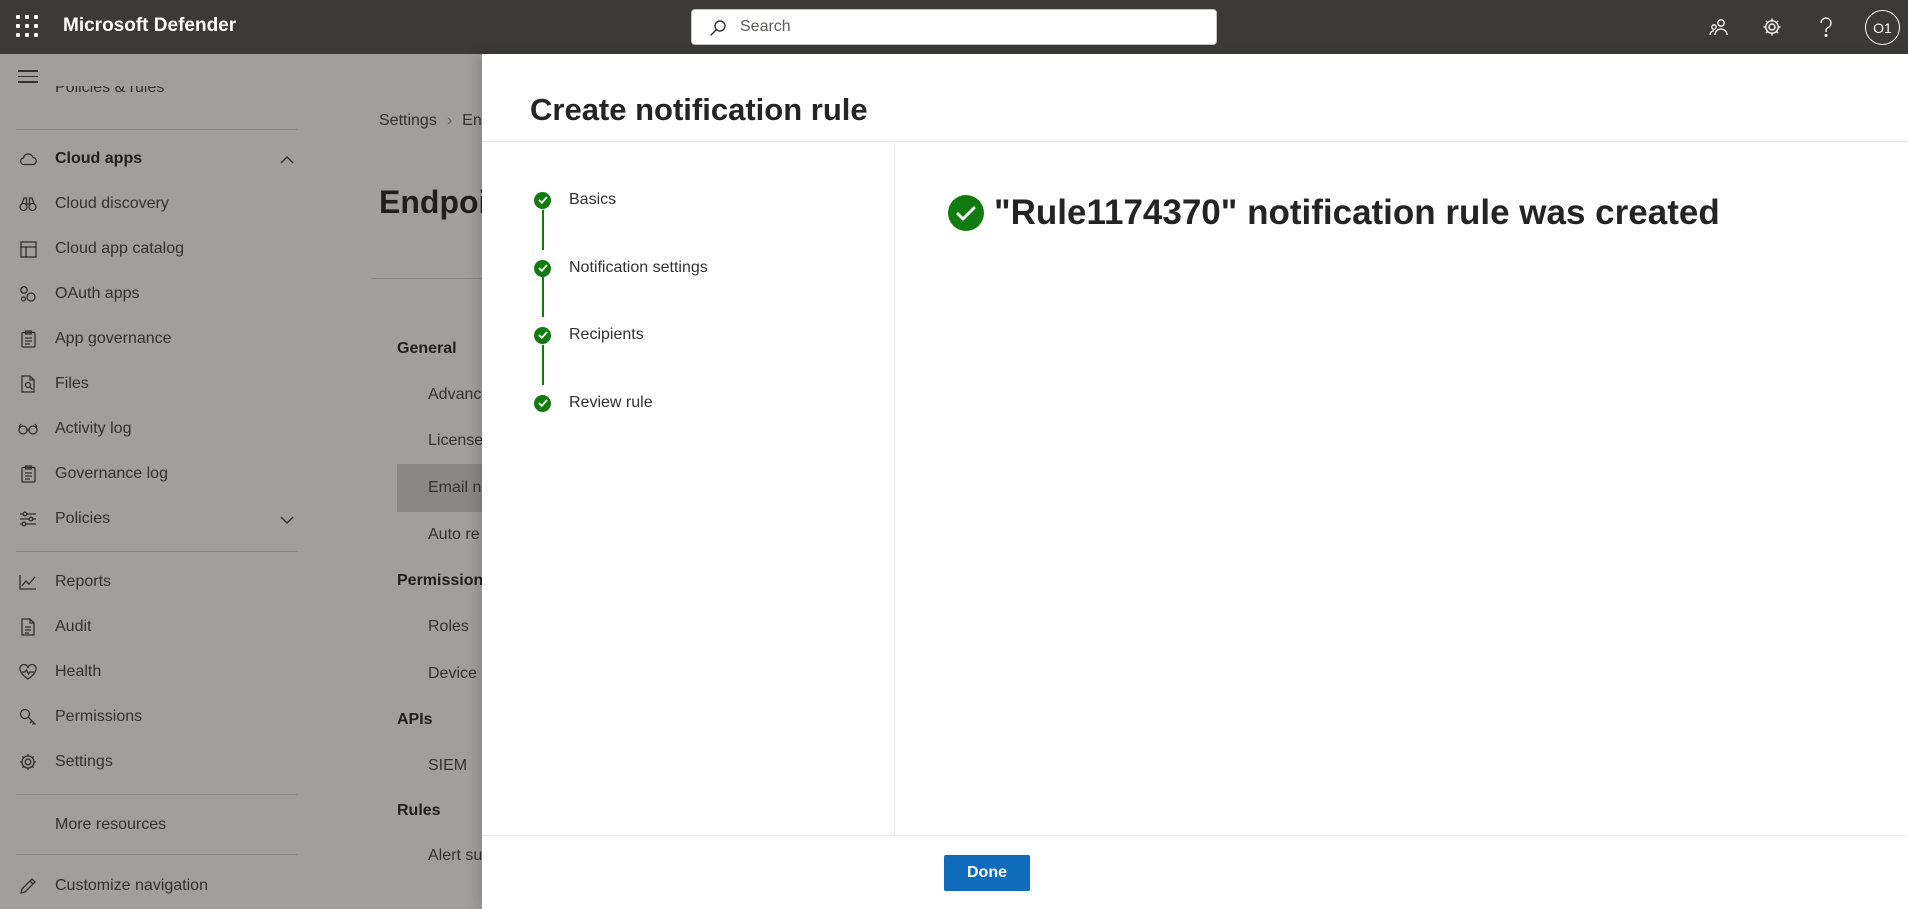 Image resolution: width=1908 pixels, height=909 pixels. What do you see at coordinates (97, 293) in the screenshot?
I see `sidebar-item-label: OAuth apps` at bounding box center [97, 293].